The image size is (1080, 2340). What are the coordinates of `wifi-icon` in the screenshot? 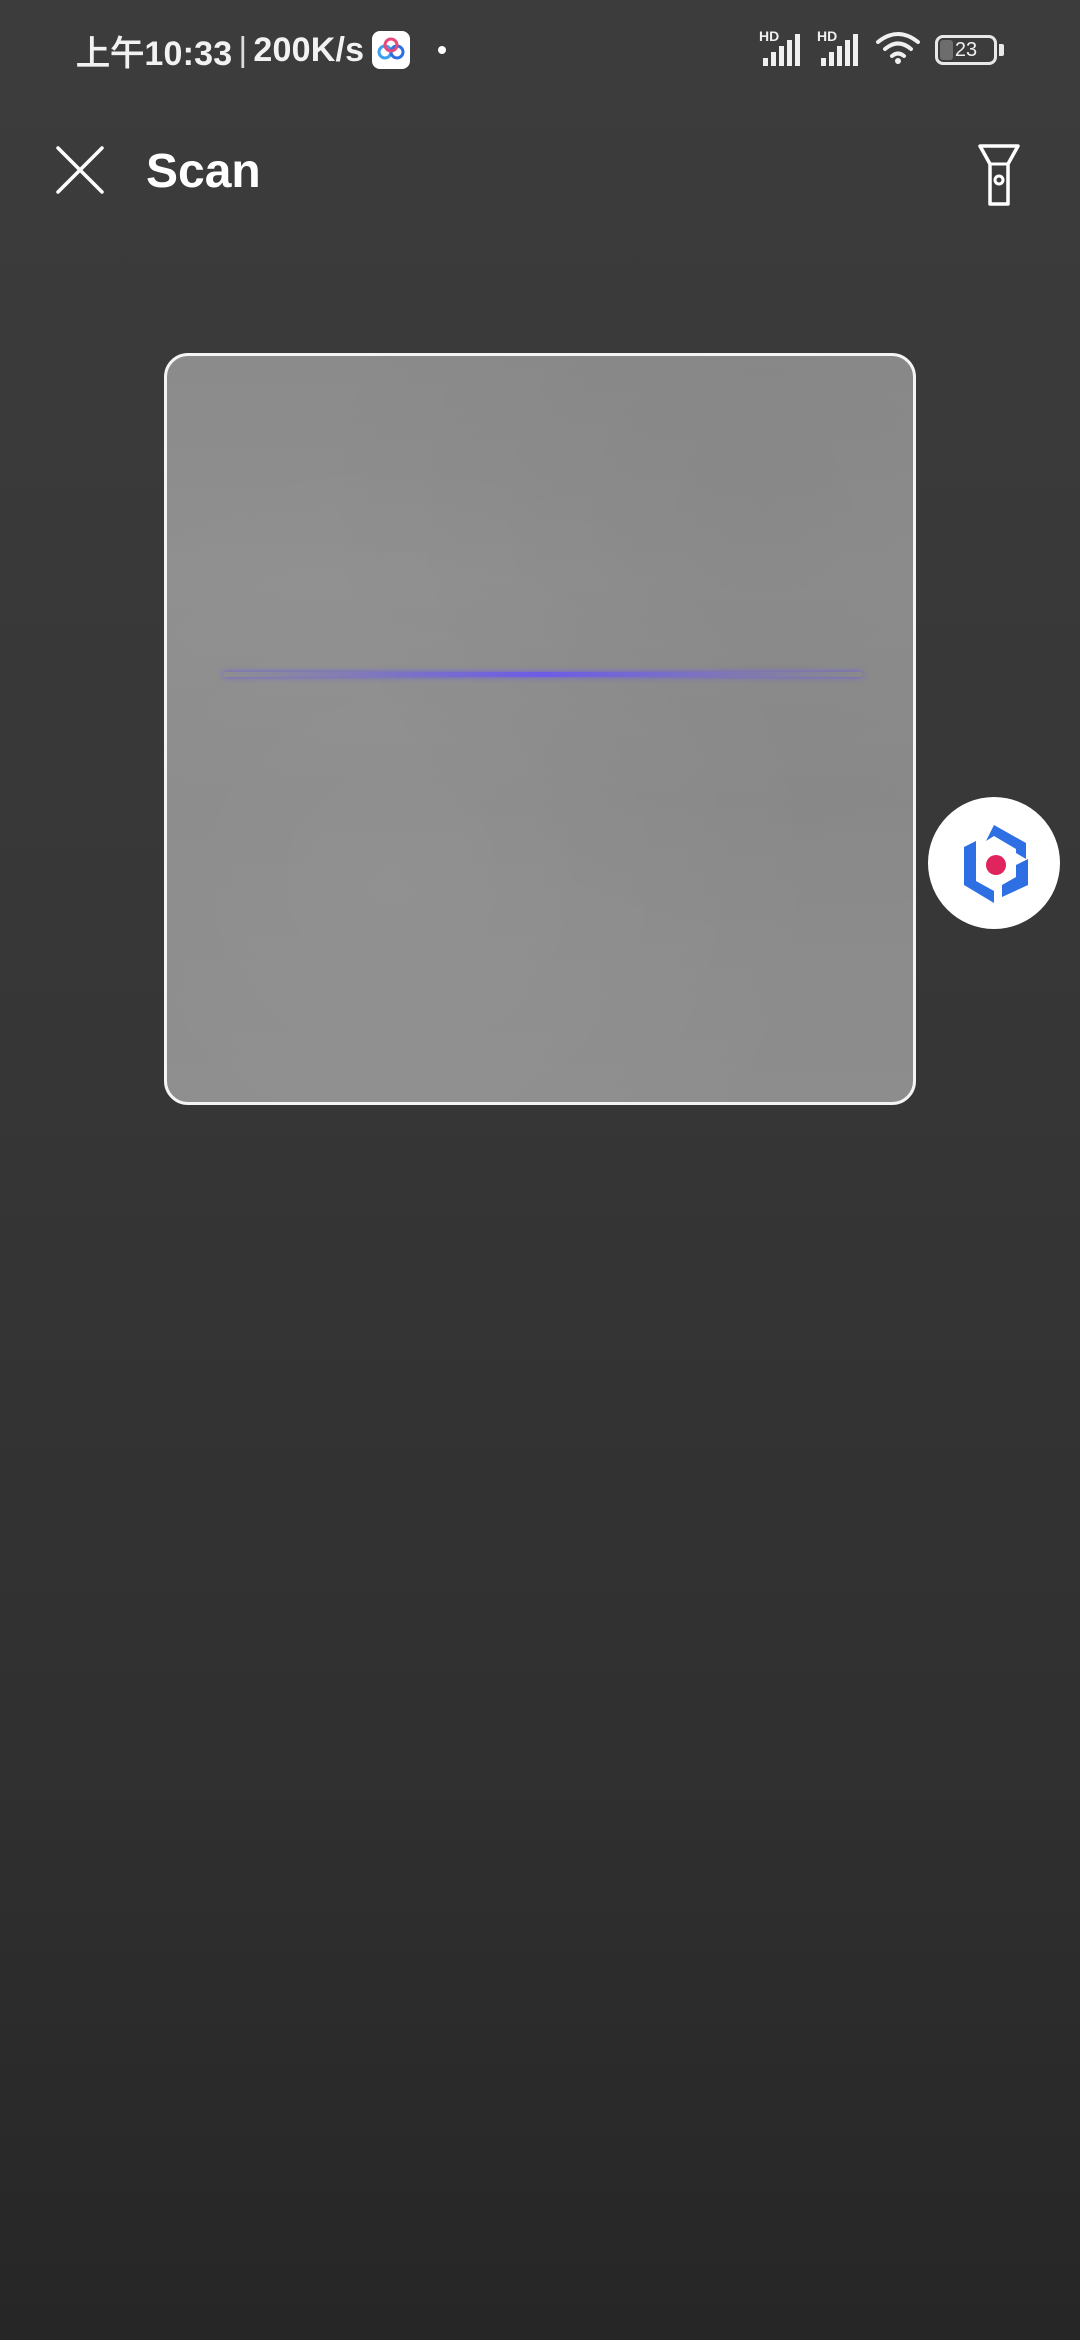 It's located at (898, 50).